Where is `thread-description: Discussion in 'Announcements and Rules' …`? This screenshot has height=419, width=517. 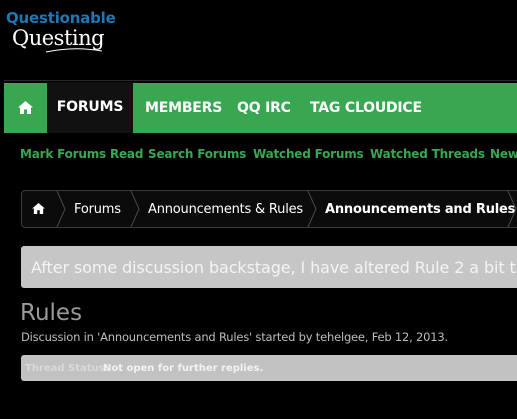
thread-description: Discussion in 'Announcements and Rules' … is located at coordinates (234, 337).